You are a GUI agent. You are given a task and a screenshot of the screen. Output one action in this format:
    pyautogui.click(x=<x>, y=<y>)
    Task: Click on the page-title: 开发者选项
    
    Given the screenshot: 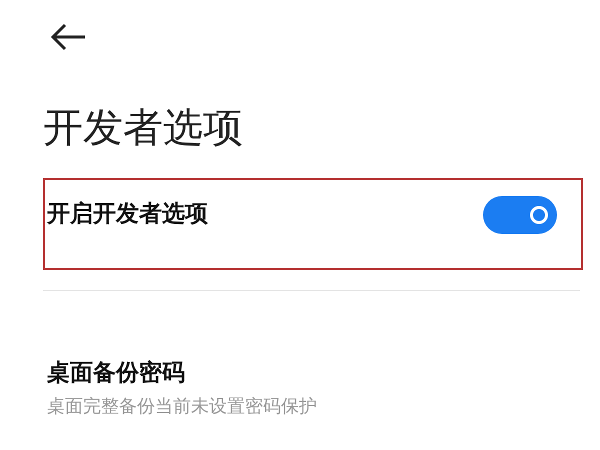 What is the action you would take?
    pyautogui.click(x=143, y=128)
    